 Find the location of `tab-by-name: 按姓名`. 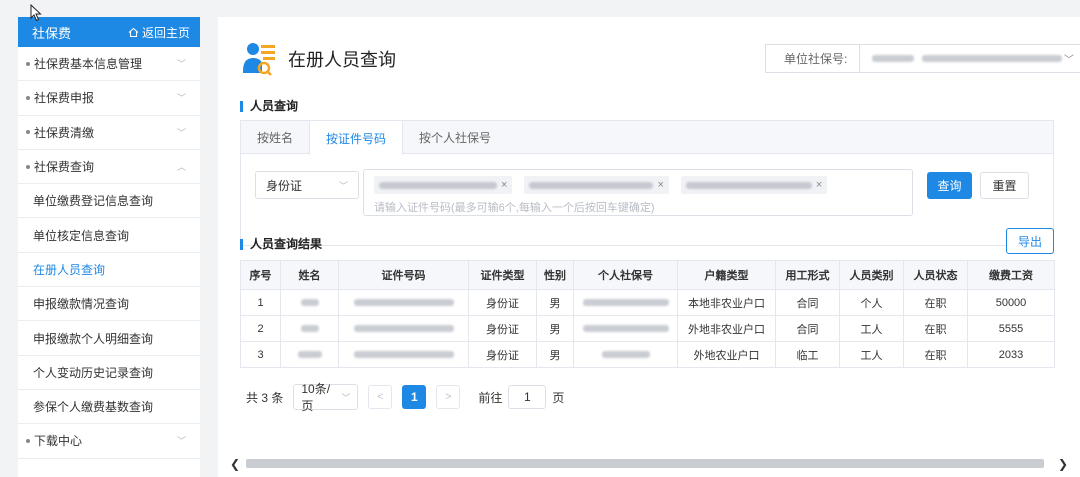

tab-by-name: 按姓名 is located at coordinates (275, 137).